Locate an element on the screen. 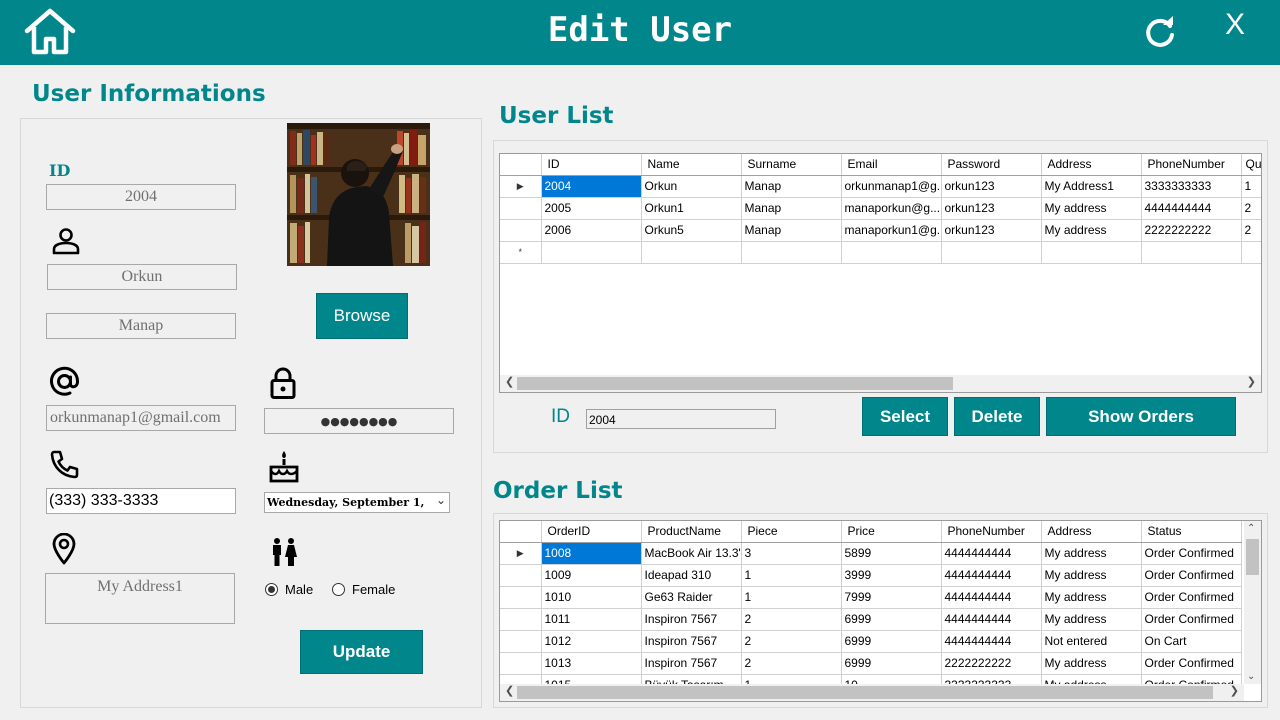 The width and height of the screenshot is (1280, 720). column-header: ID is located at coordinates (591, 165).